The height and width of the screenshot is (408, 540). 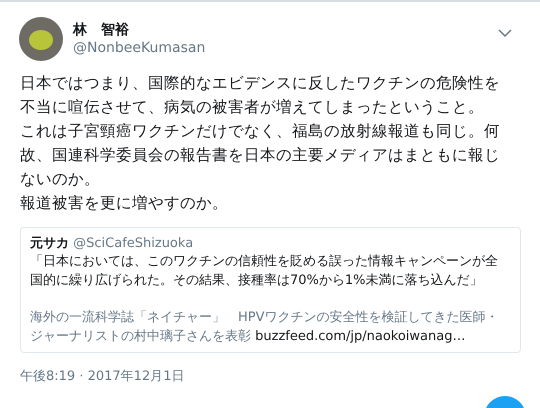 I want to click on tweet-text: 報道被害を更に増やすのか。, so click(x=124, y=203).